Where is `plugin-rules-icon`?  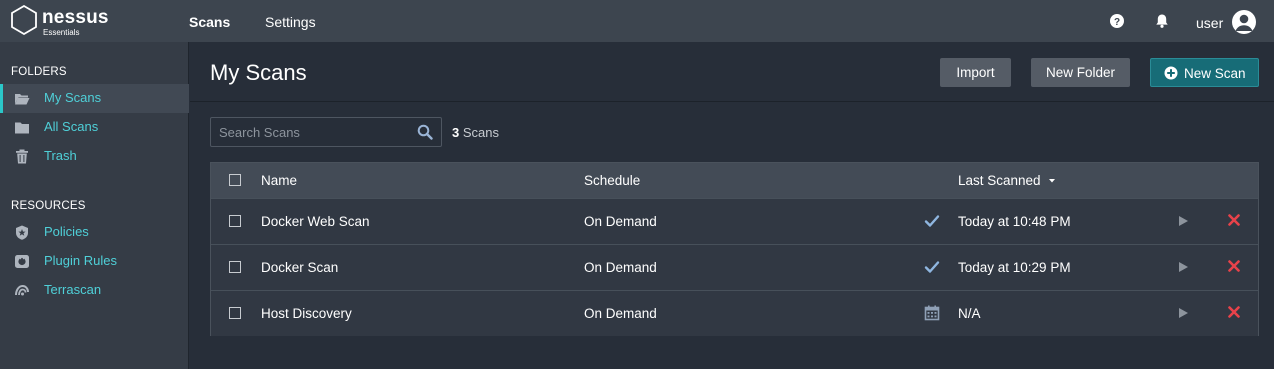 plugin-rules-icon is located at coordinates (22, 261).